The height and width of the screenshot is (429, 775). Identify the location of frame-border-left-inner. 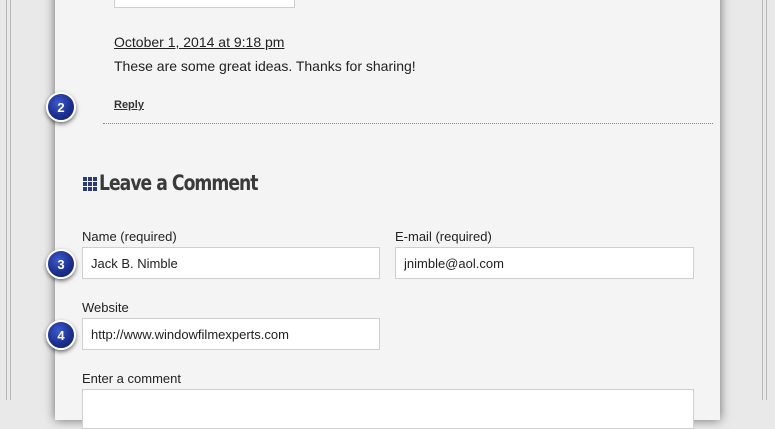
(10, 200).